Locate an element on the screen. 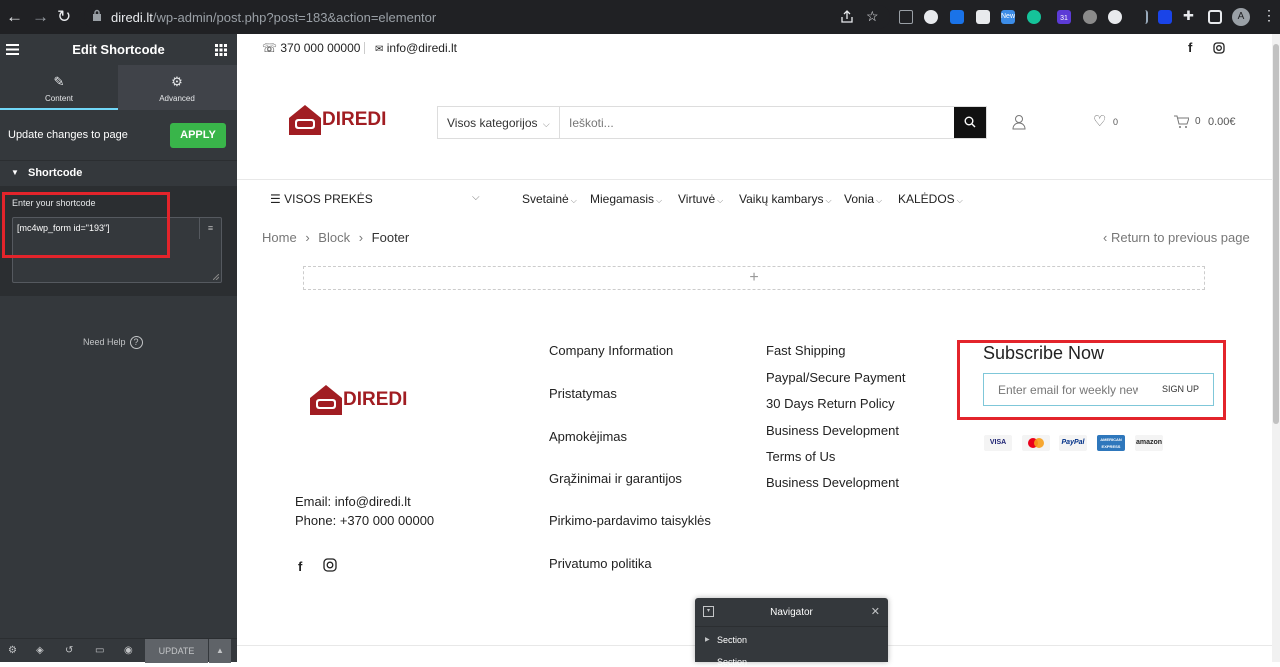 This screenshot has height=667, width=1280. footer-link: Pristatymas is located at coordinates (583, 393).